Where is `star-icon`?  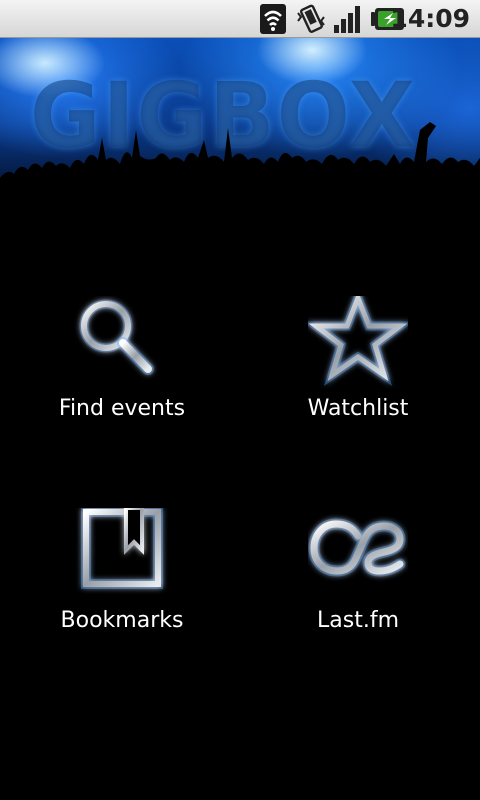
star-icon is located at coordinates (358, 341).